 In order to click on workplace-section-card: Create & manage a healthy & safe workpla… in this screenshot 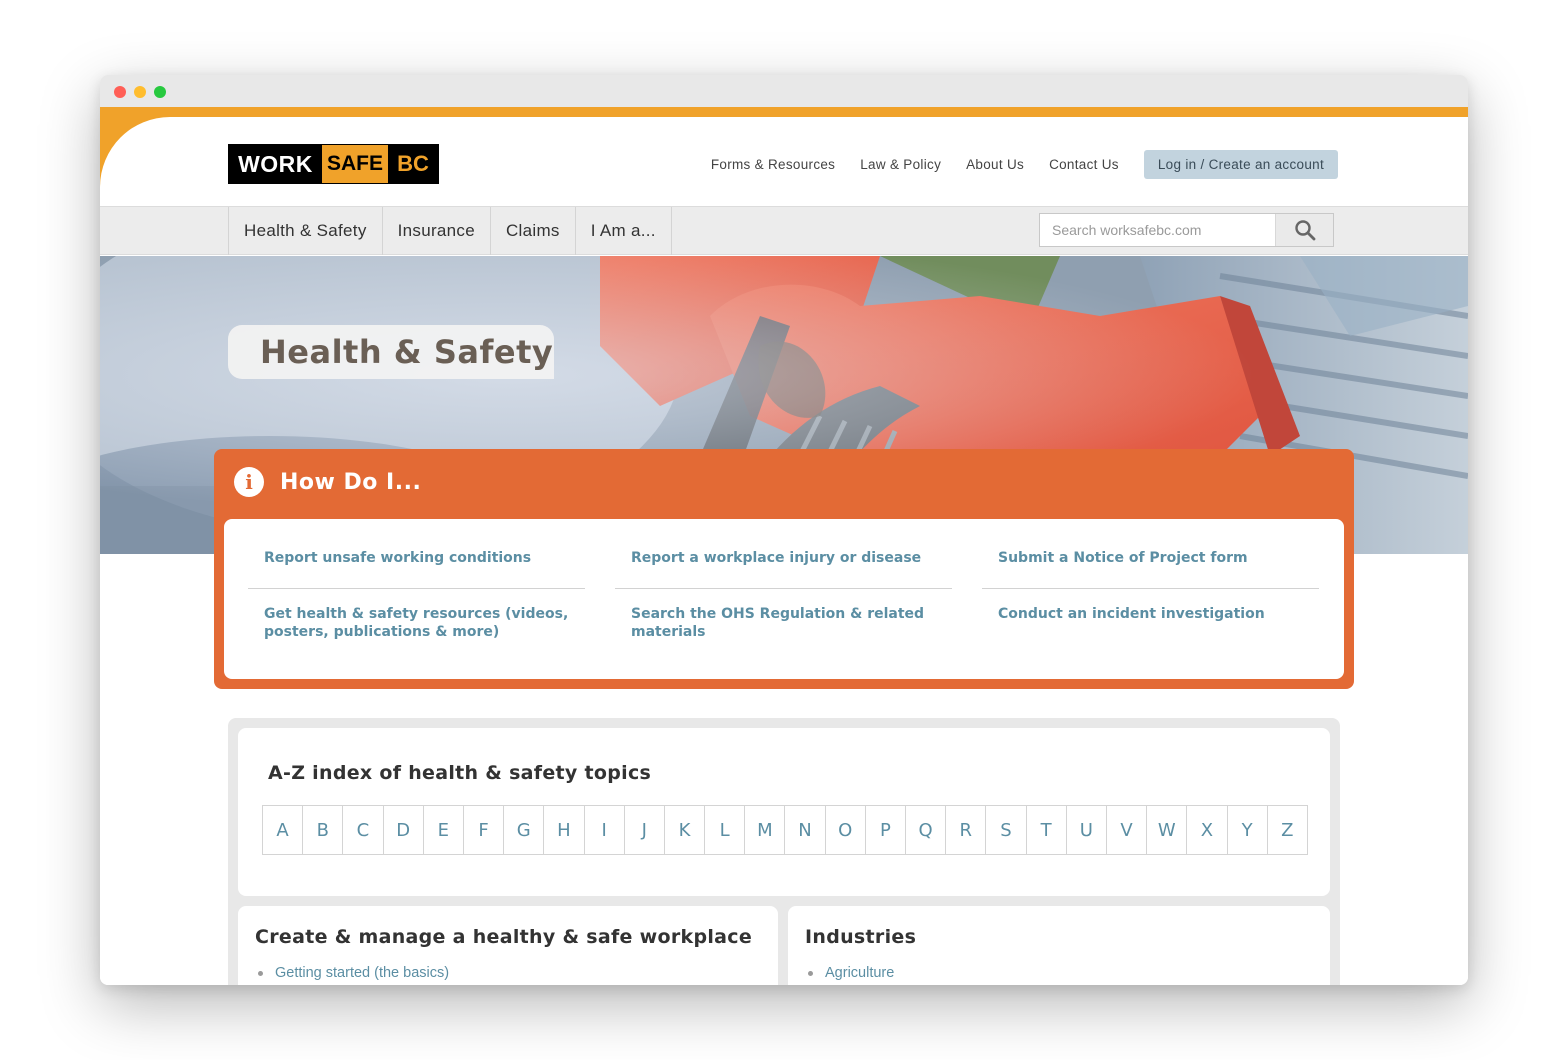, I will do `click(508, 945)`.